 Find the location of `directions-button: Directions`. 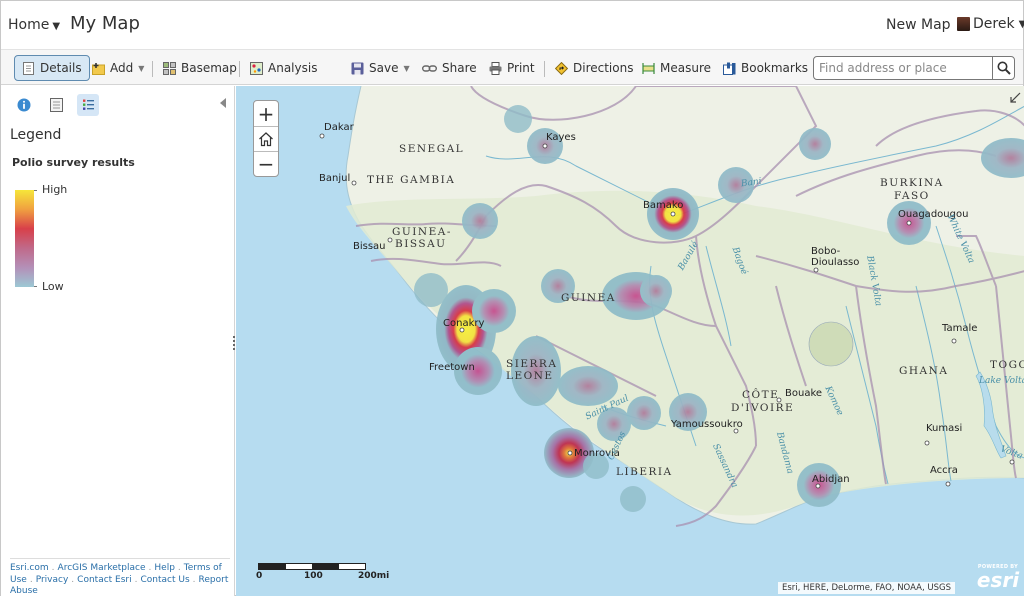

directions-button: Directions is located at coordinates (594, 68).